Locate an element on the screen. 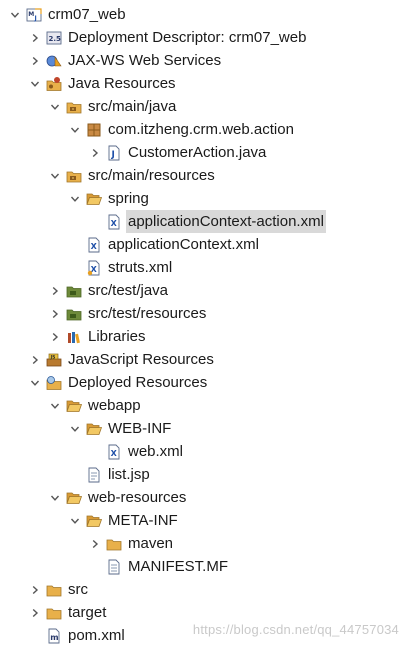 Image resolution: width=407 pixels, height=647 pixels. js-resources-icon: JS is located at coordinates (54, 360).